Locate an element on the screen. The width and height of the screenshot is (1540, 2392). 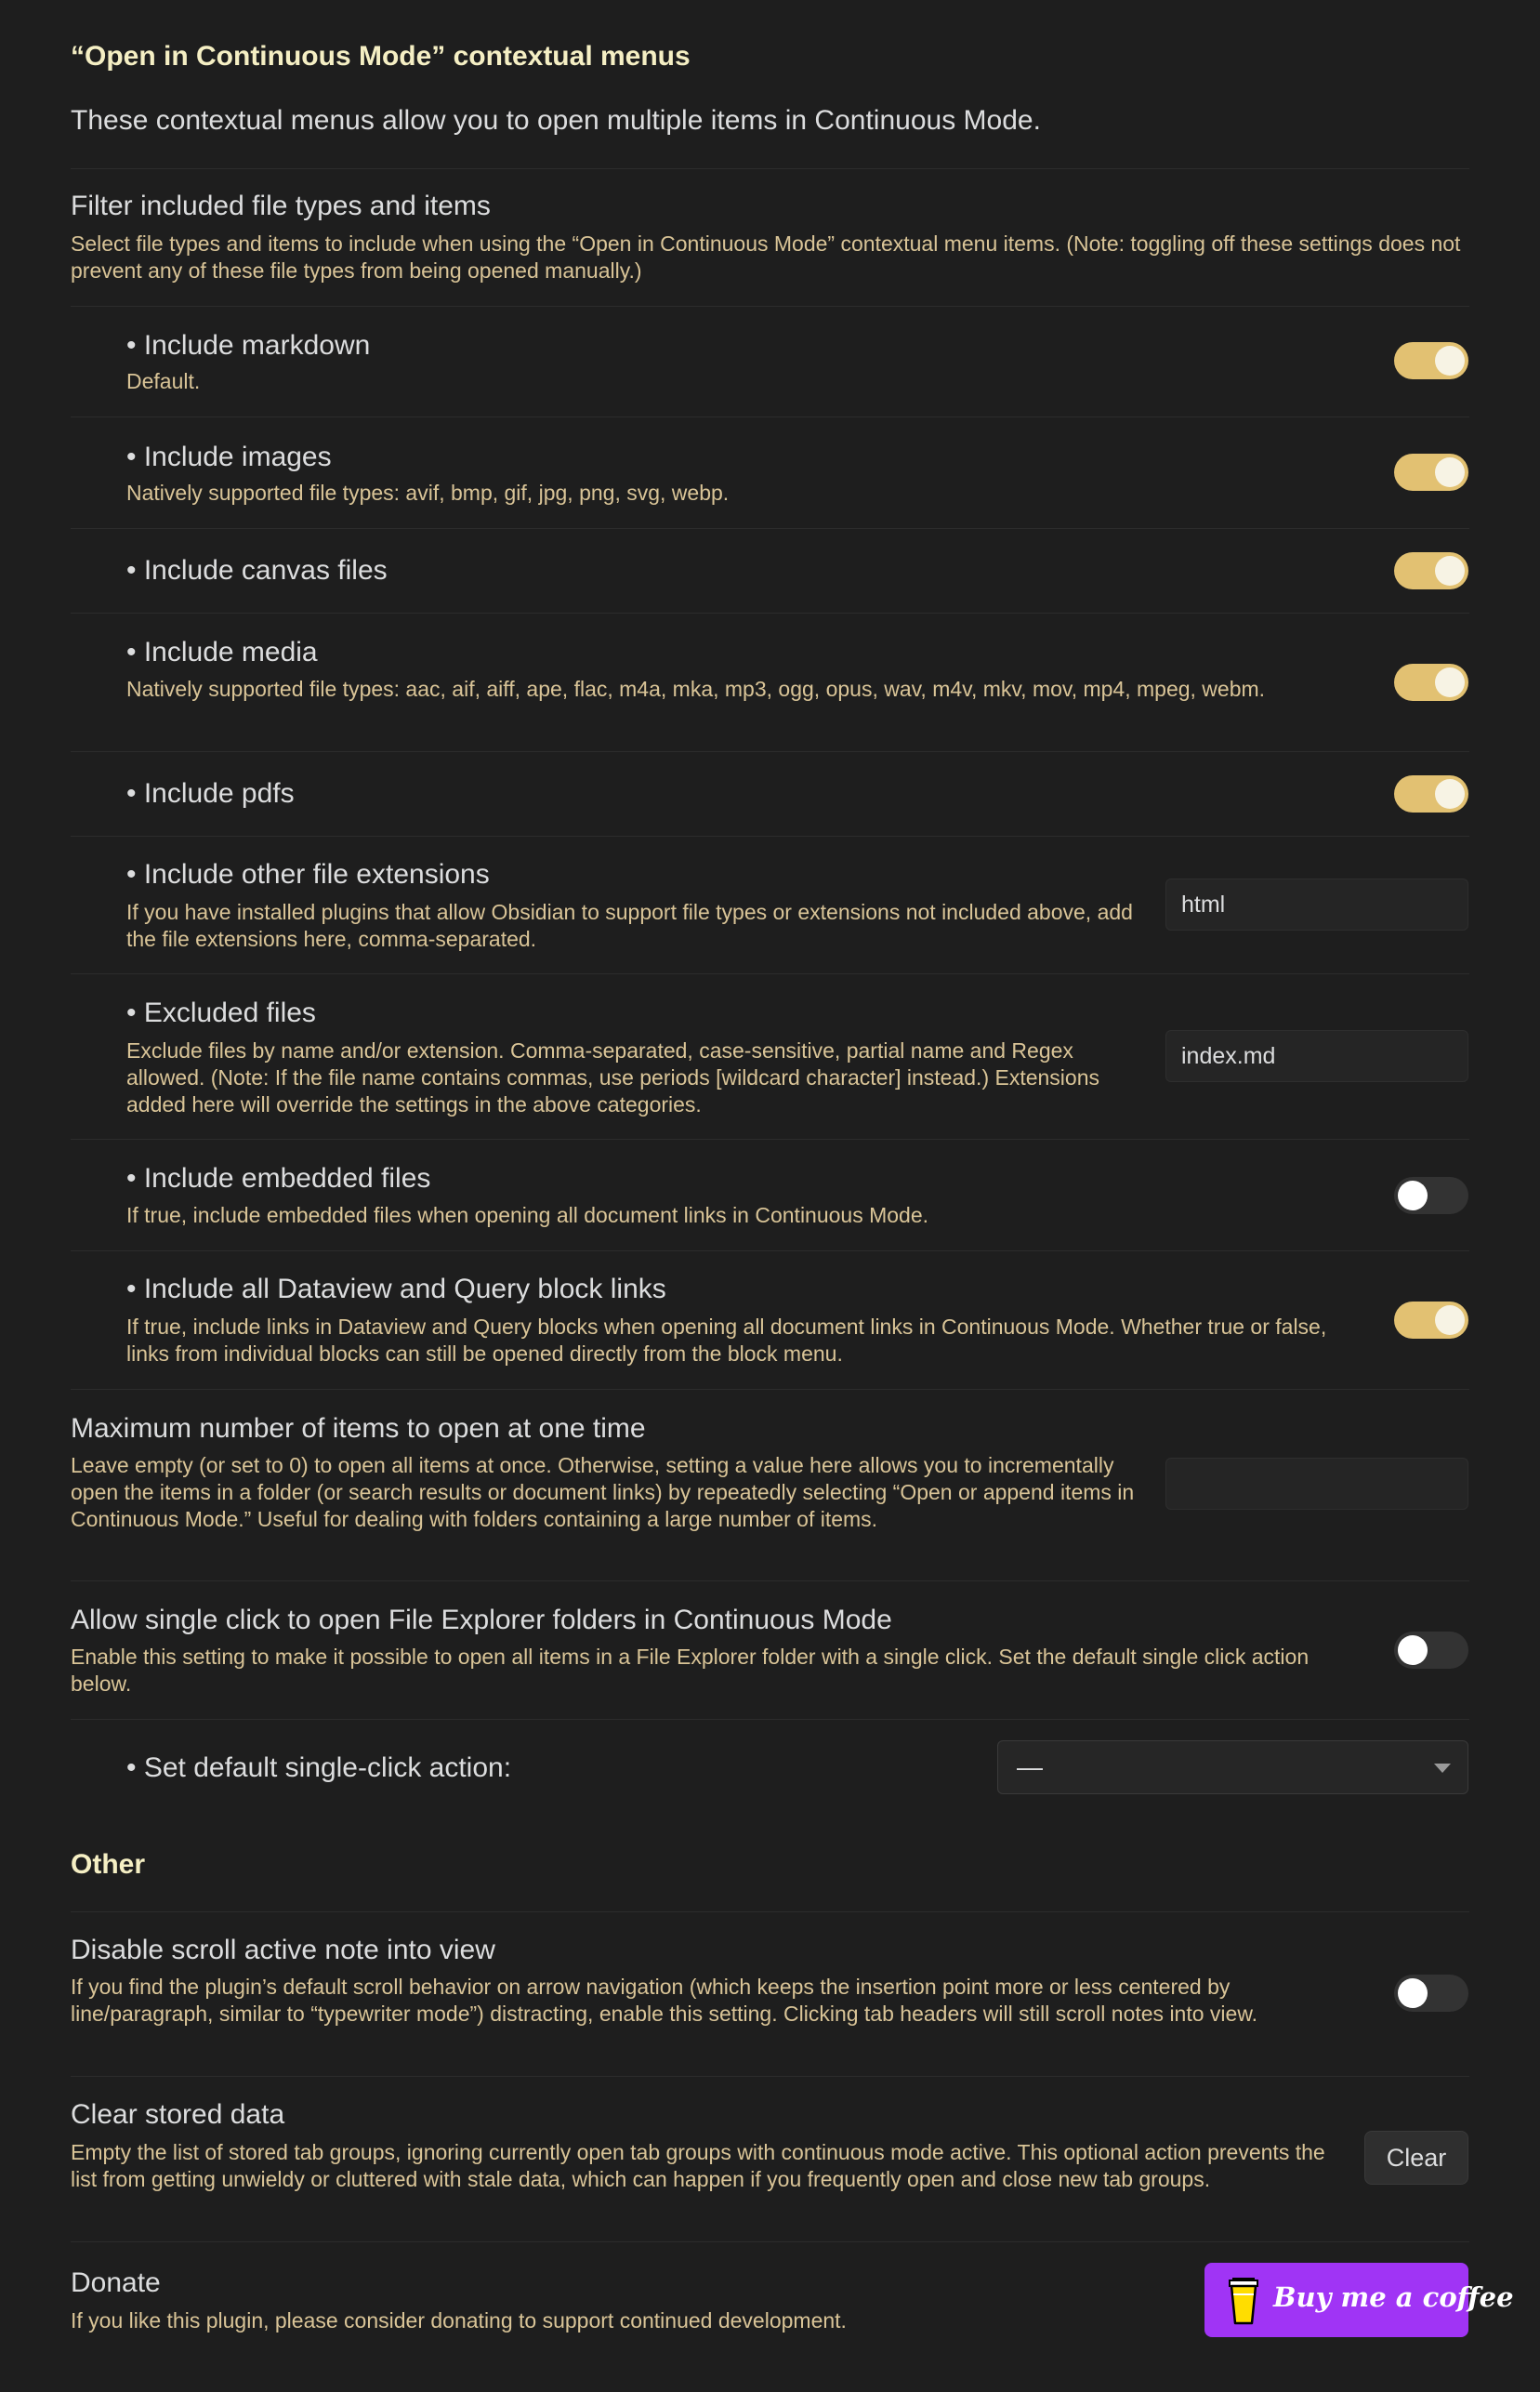
include-markdown-title: • Include markdown is located at coordinates (248, 346).